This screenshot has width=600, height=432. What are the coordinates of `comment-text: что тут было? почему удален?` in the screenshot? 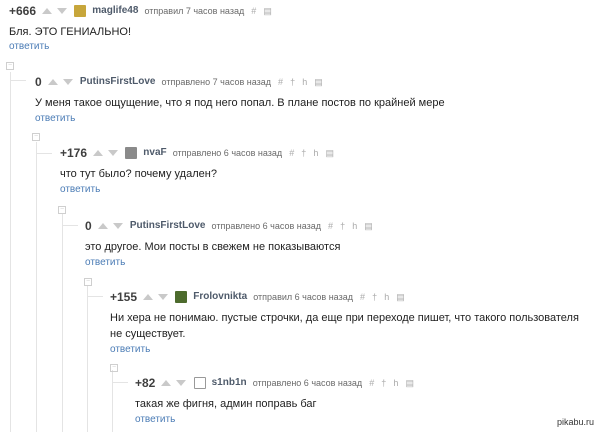 It's located at (138, 174).